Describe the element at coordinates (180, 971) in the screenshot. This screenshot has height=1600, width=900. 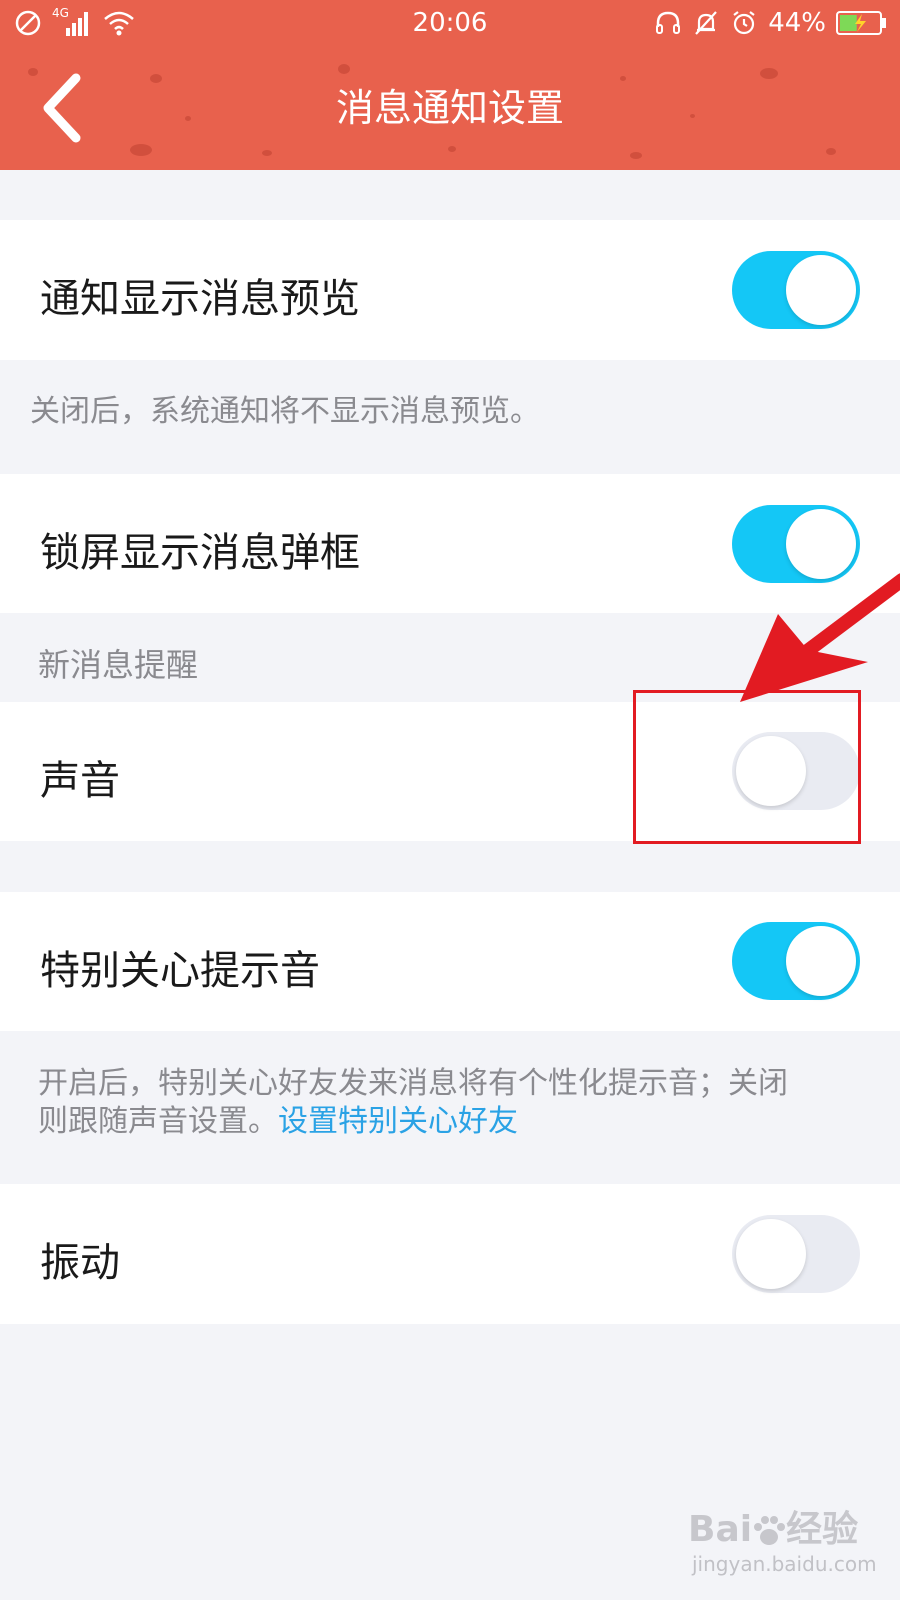
I see `special-care-label: 特别关心提示音` at that location.